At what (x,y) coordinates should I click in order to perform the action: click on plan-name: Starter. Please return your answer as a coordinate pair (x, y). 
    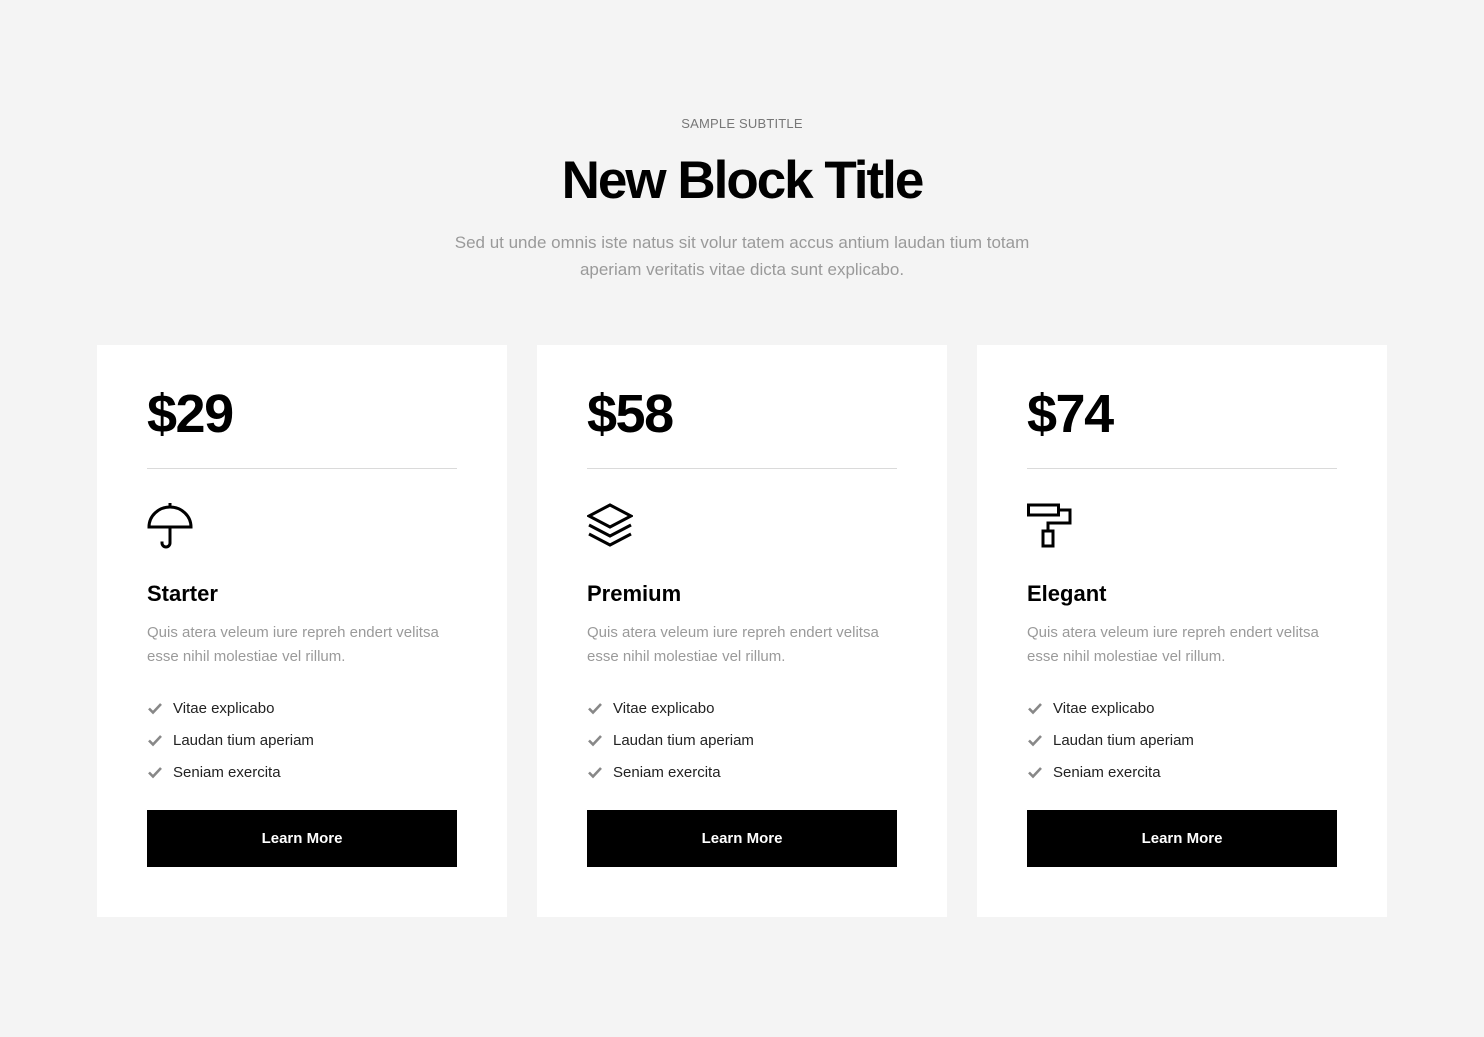
    Looking at the image, I should click on (182, 593).